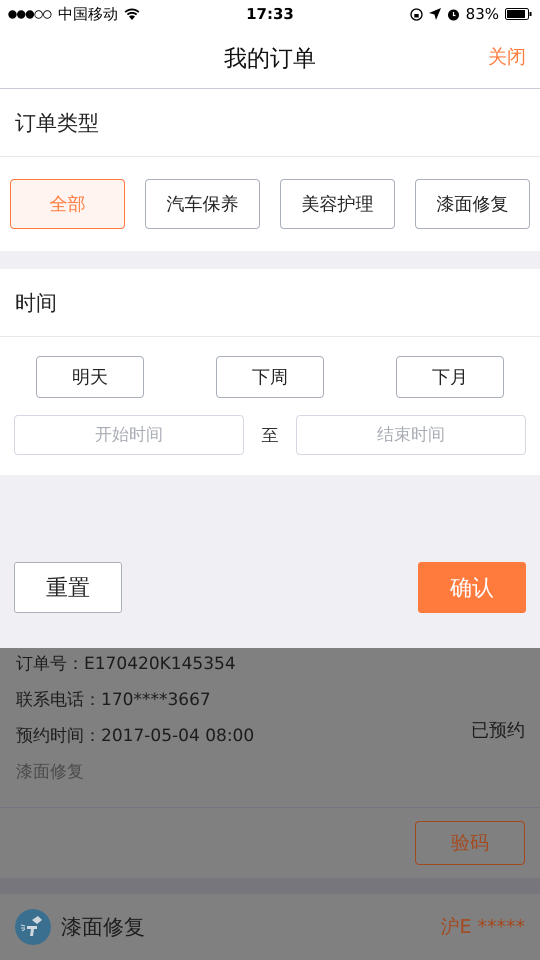  What do you see at coordinates (453, 14) in the screenshot?
I see `alarm-icon` at bounding box center [453, 14].